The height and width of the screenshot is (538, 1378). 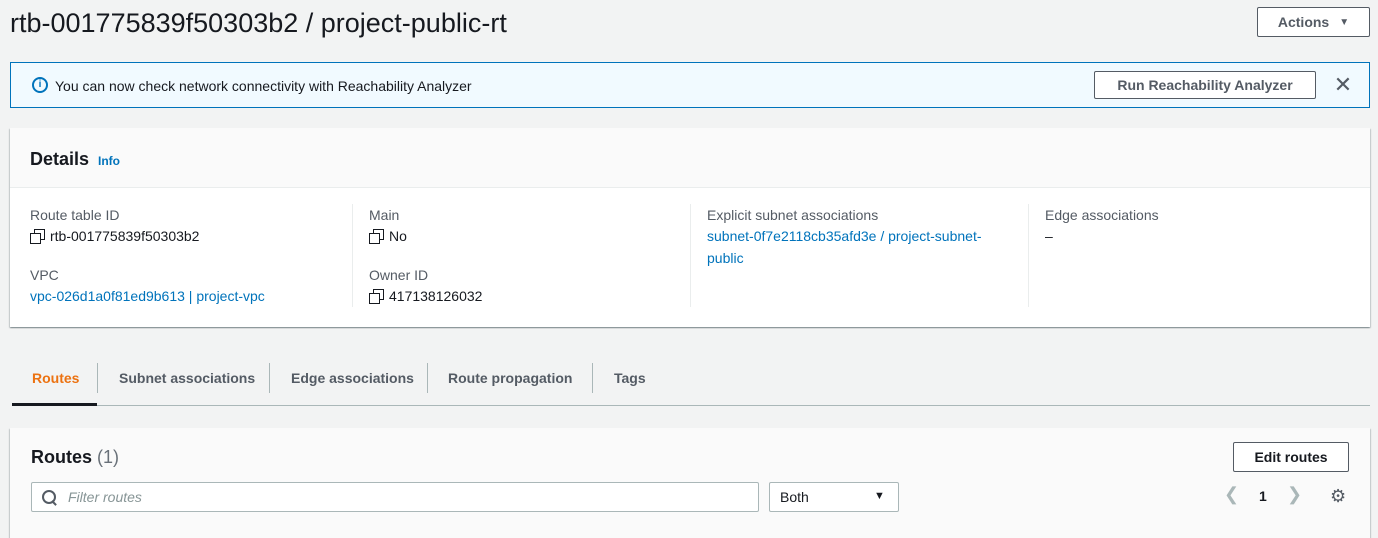 I want to click on route-table-id-label: Route table ID, so click(x=75, y=215).